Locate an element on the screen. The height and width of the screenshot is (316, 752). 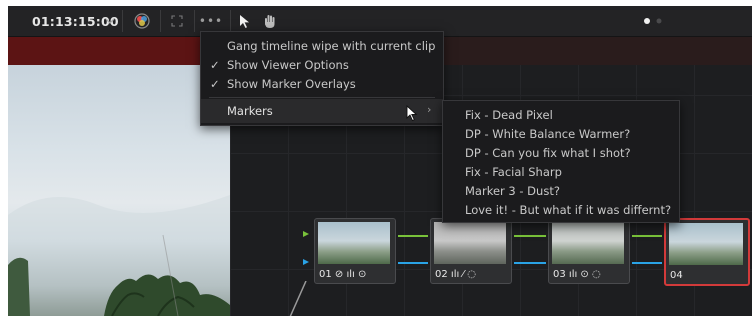
fullscreen-icon is located at coordinates (177, 21).